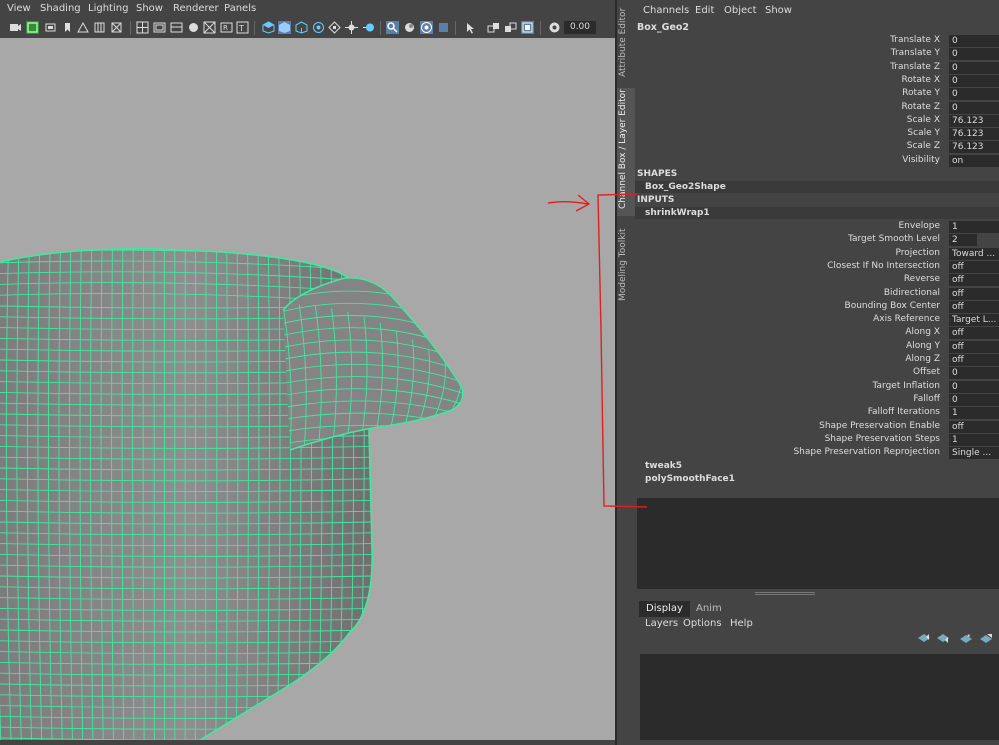  What do you see at coordinates (882, 439) in the screenshot?
I see `input-channel-label: Shape Preservation Steps` at bounding box center [882, 439].